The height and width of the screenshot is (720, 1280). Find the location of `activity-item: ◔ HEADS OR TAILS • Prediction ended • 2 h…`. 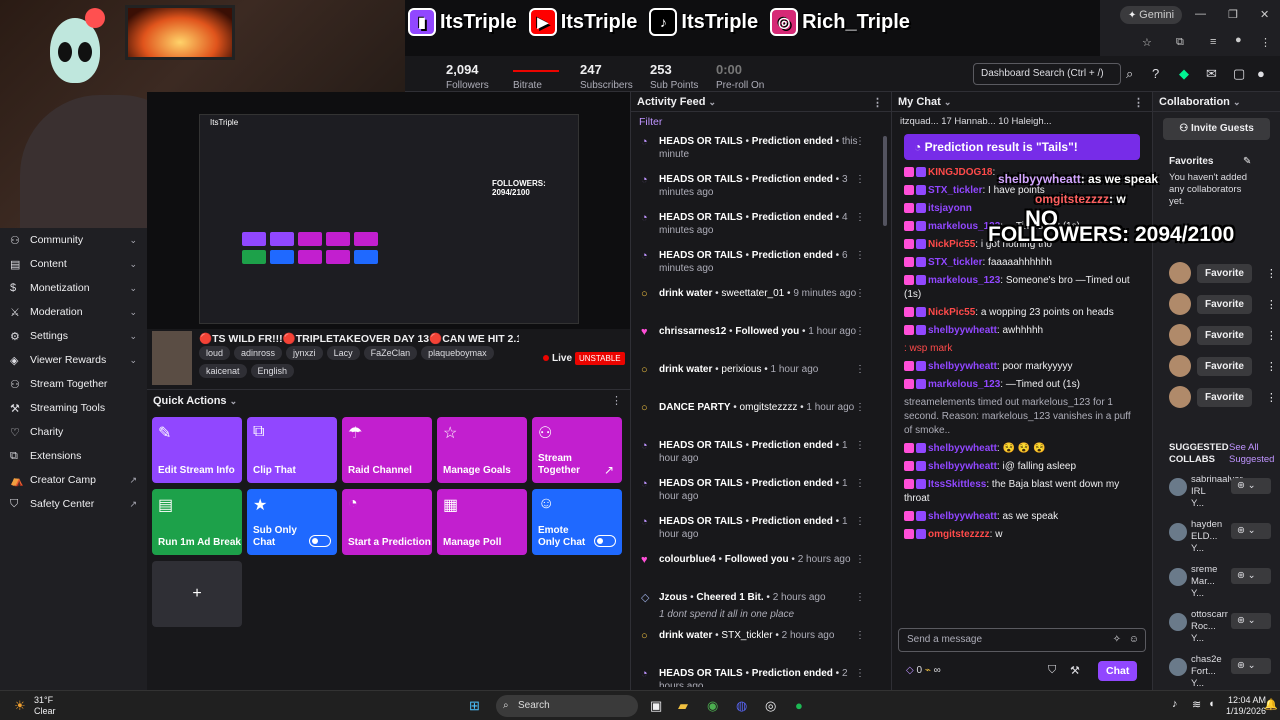

activity-item: ◔ HEADS OR TAILS • Prediction ended • 2 h… is located at coordinates (761, 675).